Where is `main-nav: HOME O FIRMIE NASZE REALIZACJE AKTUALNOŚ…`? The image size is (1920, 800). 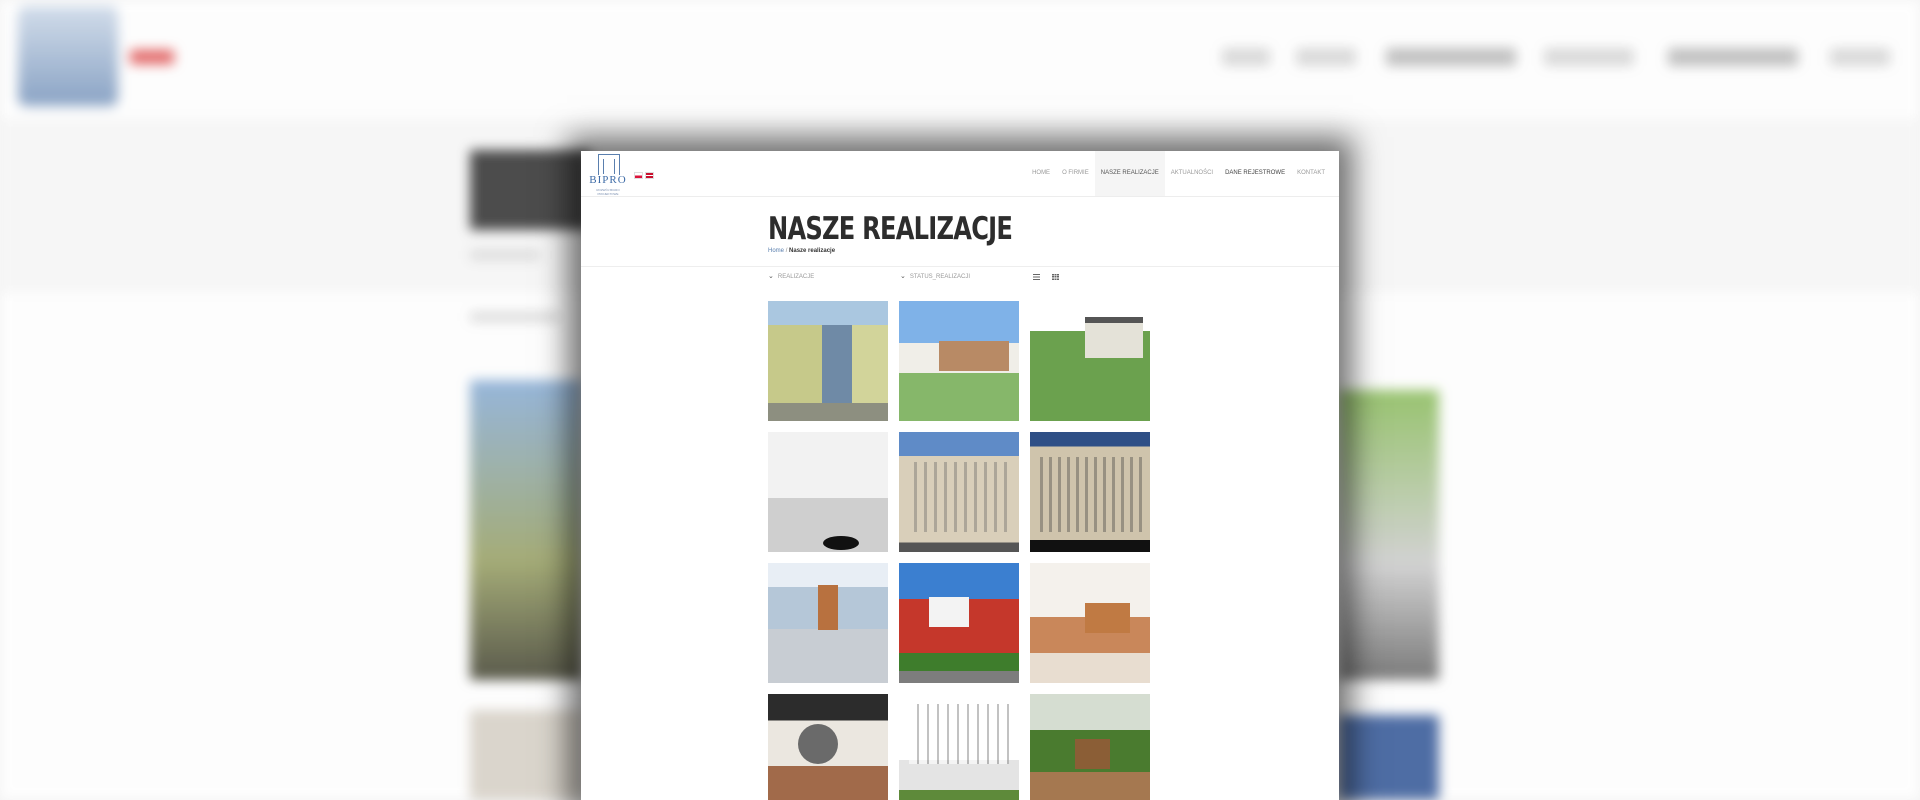
main-nav: HOME O FIRMIE NASZE REALIZACJE AKTUALNOŚ… is located at coordinates (1178, 173).